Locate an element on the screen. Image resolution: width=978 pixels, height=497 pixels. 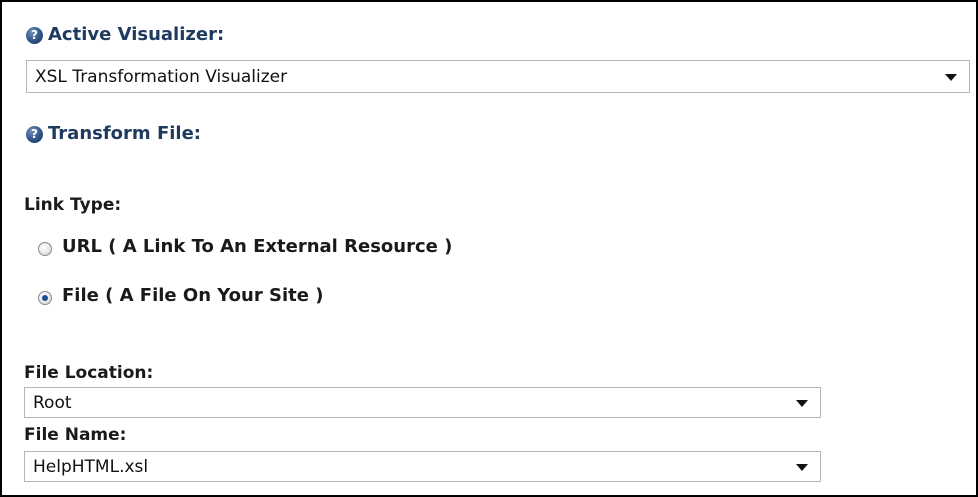
radio-file is located at coordinates (45, 298).